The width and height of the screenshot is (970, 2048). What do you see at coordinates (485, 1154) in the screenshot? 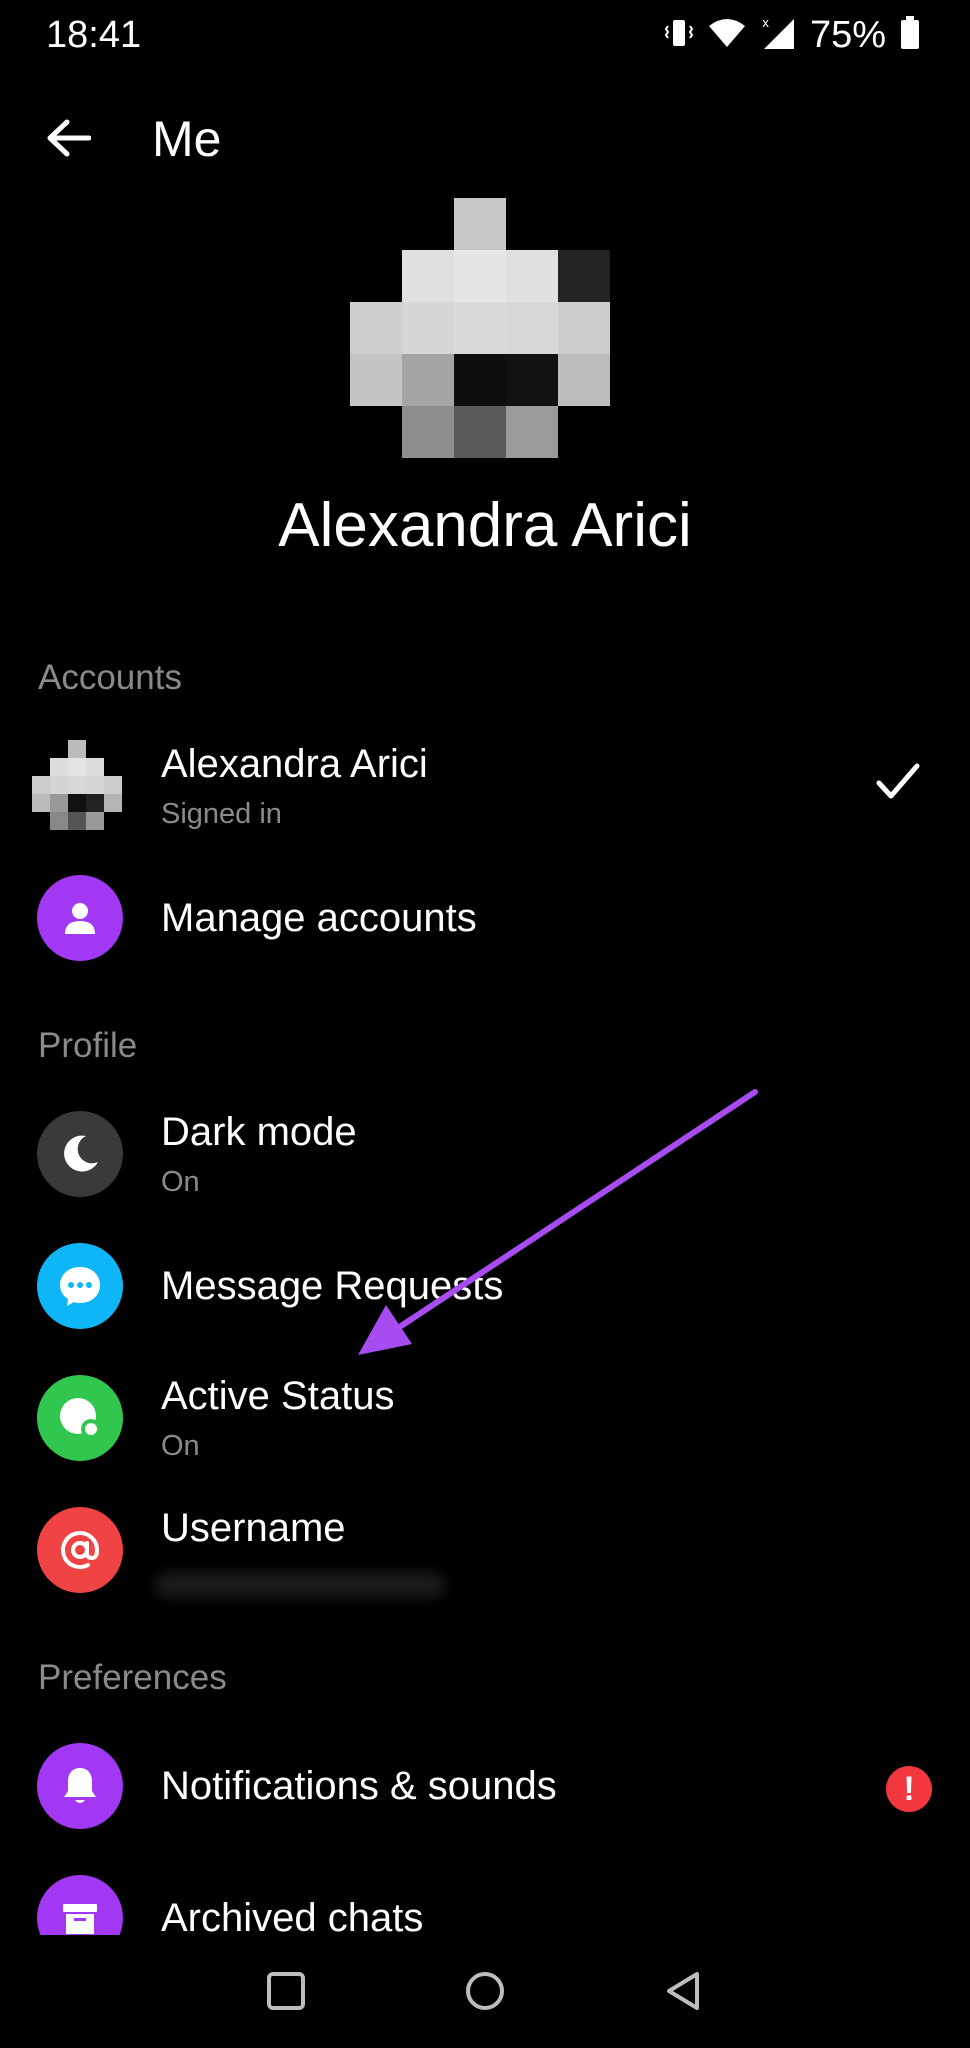
I see `dark-mode-row: Dark mode On` at bounding box center [485, 1154].